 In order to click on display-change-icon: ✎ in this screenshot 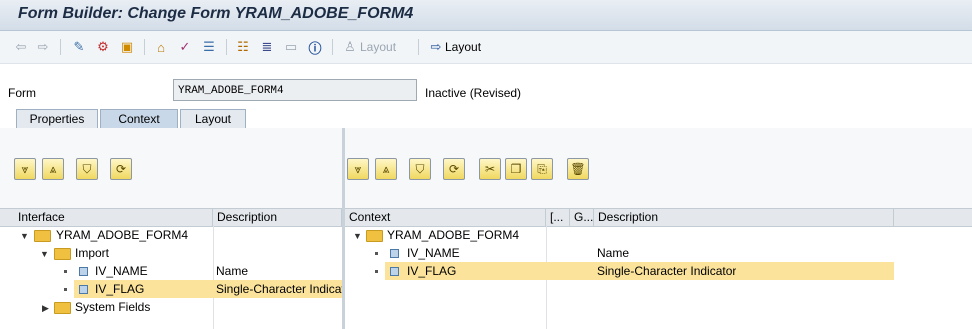, I will do `click(79, 47)`.